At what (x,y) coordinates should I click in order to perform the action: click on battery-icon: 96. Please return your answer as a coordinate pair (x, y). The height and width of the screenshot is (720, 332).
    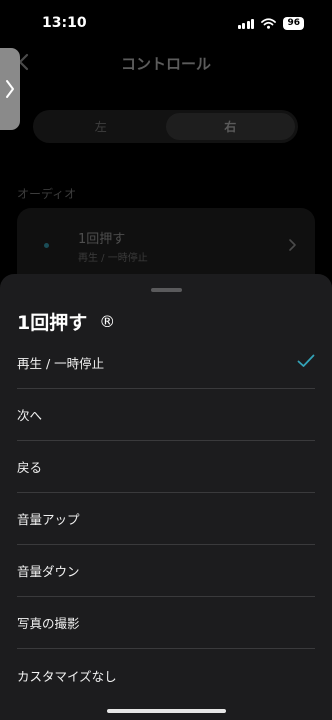
    Looking at the image, I should click on (293, 23).